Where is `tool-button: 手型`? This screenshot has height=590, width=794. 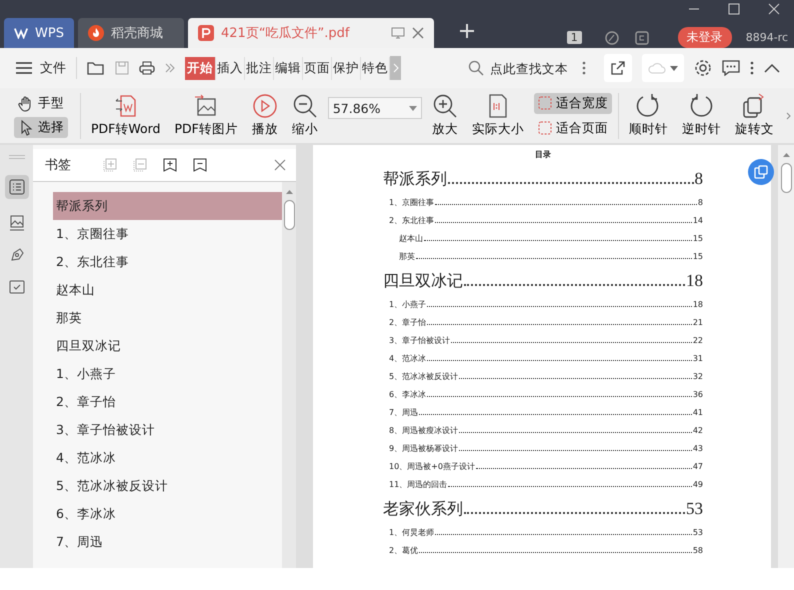
tool-button: 手型 is located at coordinates (41, 103).